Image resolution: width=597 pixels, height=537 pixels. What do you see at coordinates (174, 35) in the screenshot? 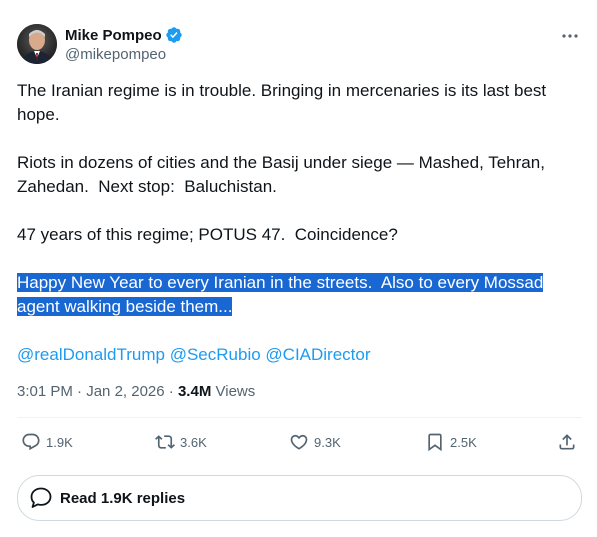
I see `verified-badge-icon` at bounding box center [174, 35].